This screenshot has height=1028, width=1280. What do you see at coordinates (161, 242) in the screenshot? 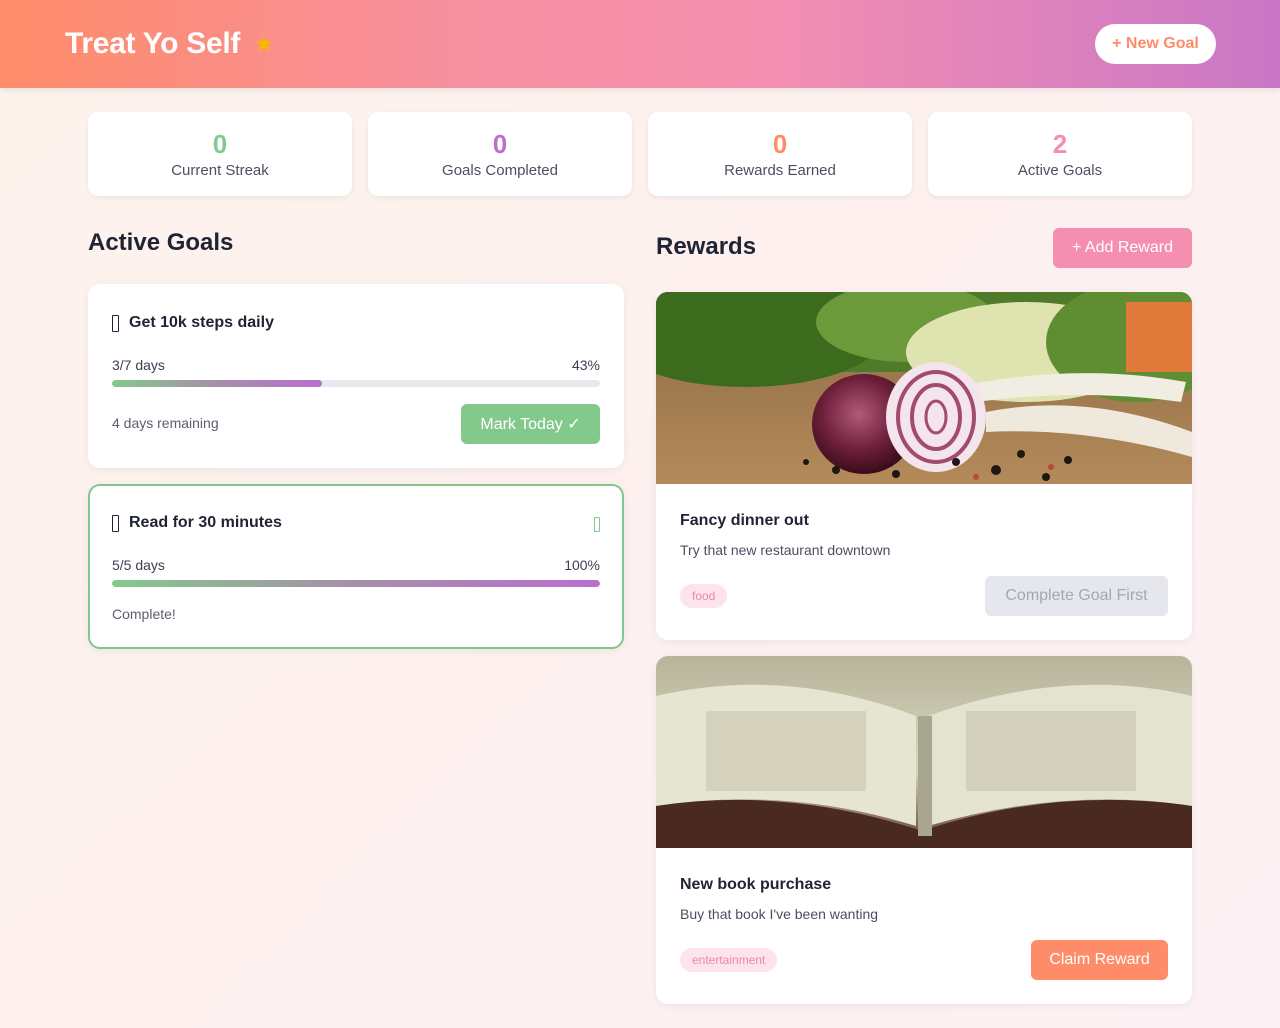
I see `active-goals-heading: Active Goals` at bounding box center [161, 242].